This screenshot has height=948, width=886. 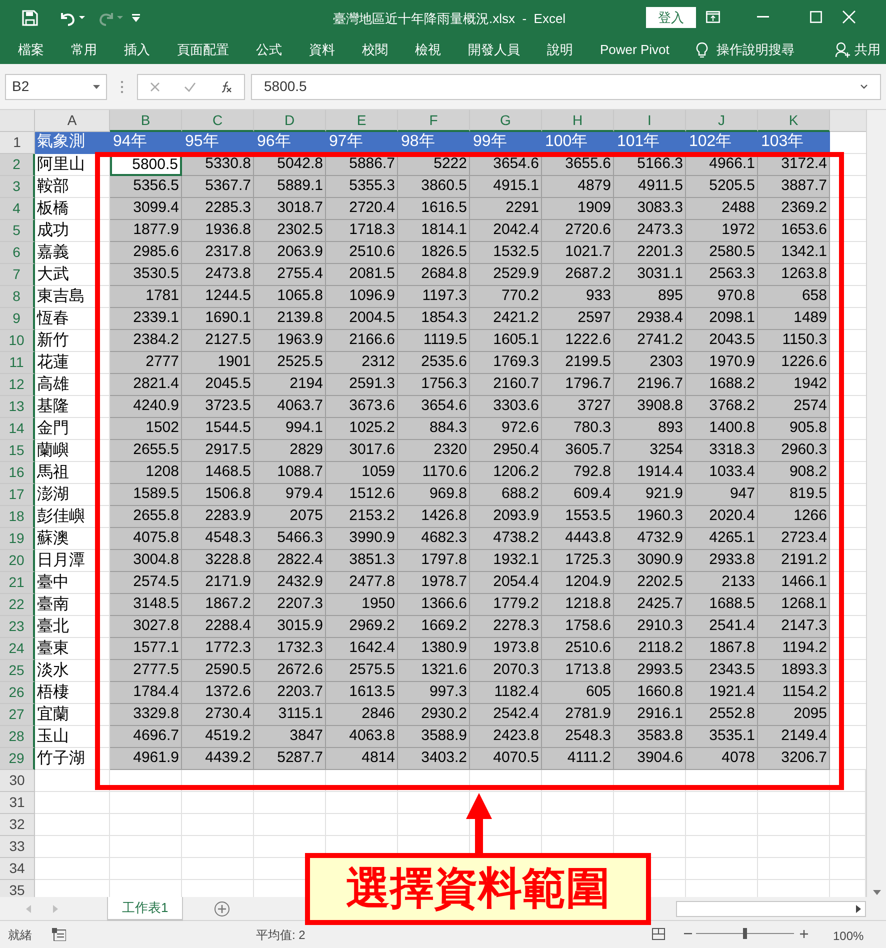 What do you see at coordinates (771, 908) in the screenshot?
I see `horizontal-scrollbar` at bounding box center [771, 908].